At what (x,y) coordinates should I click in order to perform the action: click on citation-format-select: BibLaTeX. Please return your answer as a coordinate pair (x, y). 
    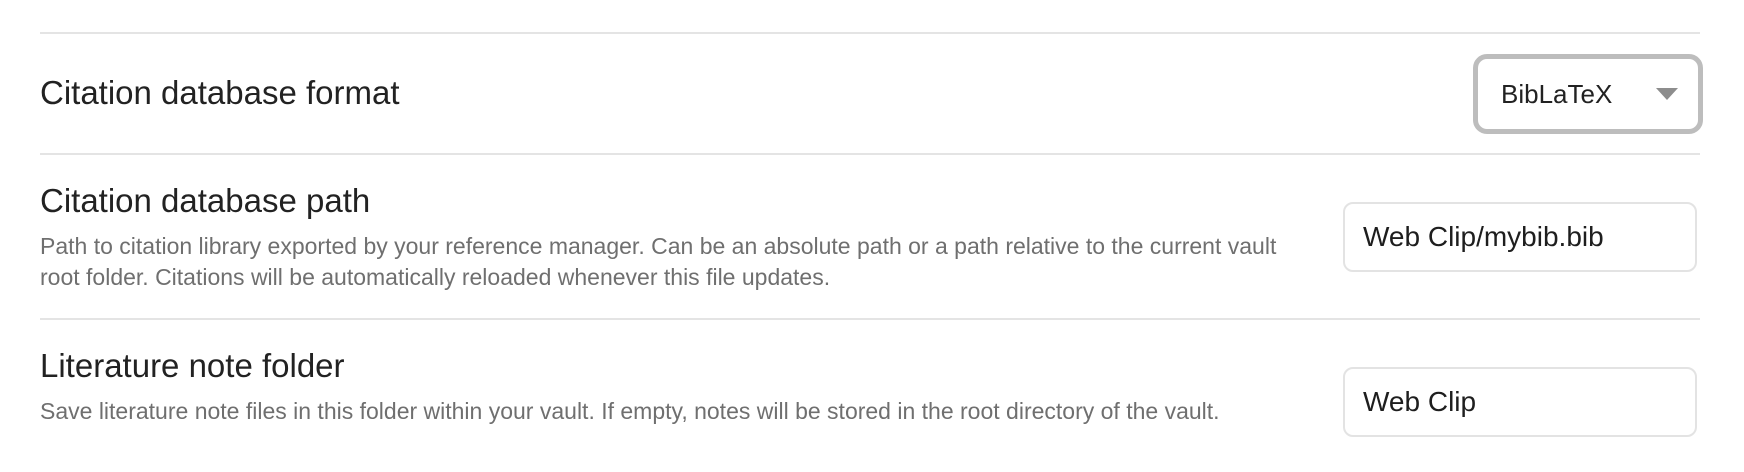
    Looking at the image, I should click on (1588, 94).